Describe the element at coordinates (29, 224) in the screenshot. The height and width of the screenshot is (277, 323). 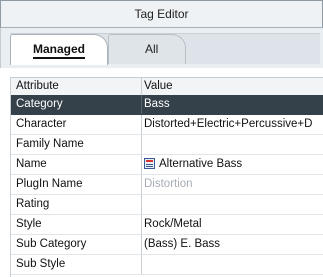
I see `attribute-cell: Style` at that location.